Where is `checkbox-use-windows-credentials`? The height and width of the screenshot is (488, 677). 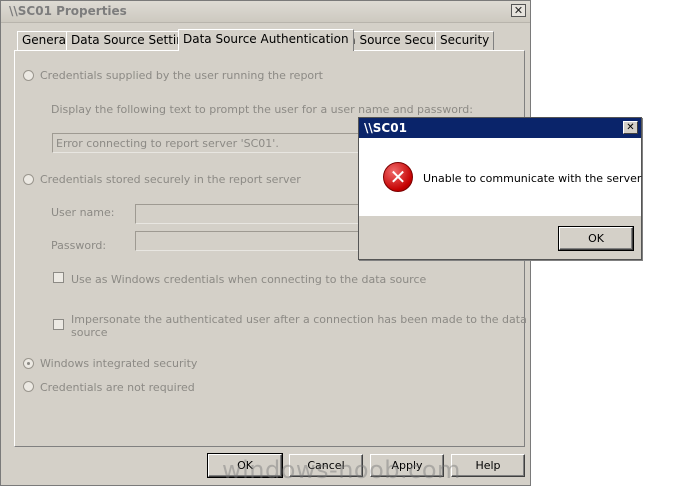
checkbox-use-windows-credentials is located at coordinates (58, 277).